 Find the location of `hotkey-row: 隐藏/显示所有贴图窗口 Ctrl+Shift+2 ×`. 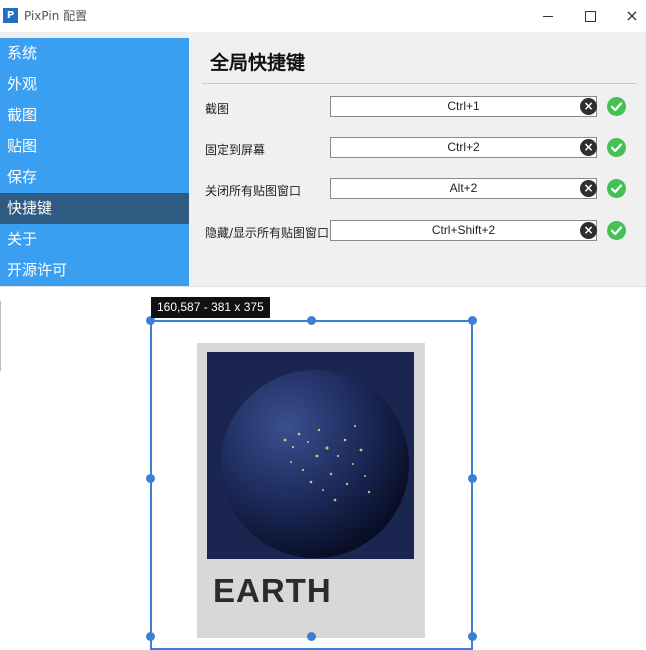

hotkey-row: 隐藏/显示所有贴图窗口 Ctrl+Shift+2 × is located at coordinates (421, 232).